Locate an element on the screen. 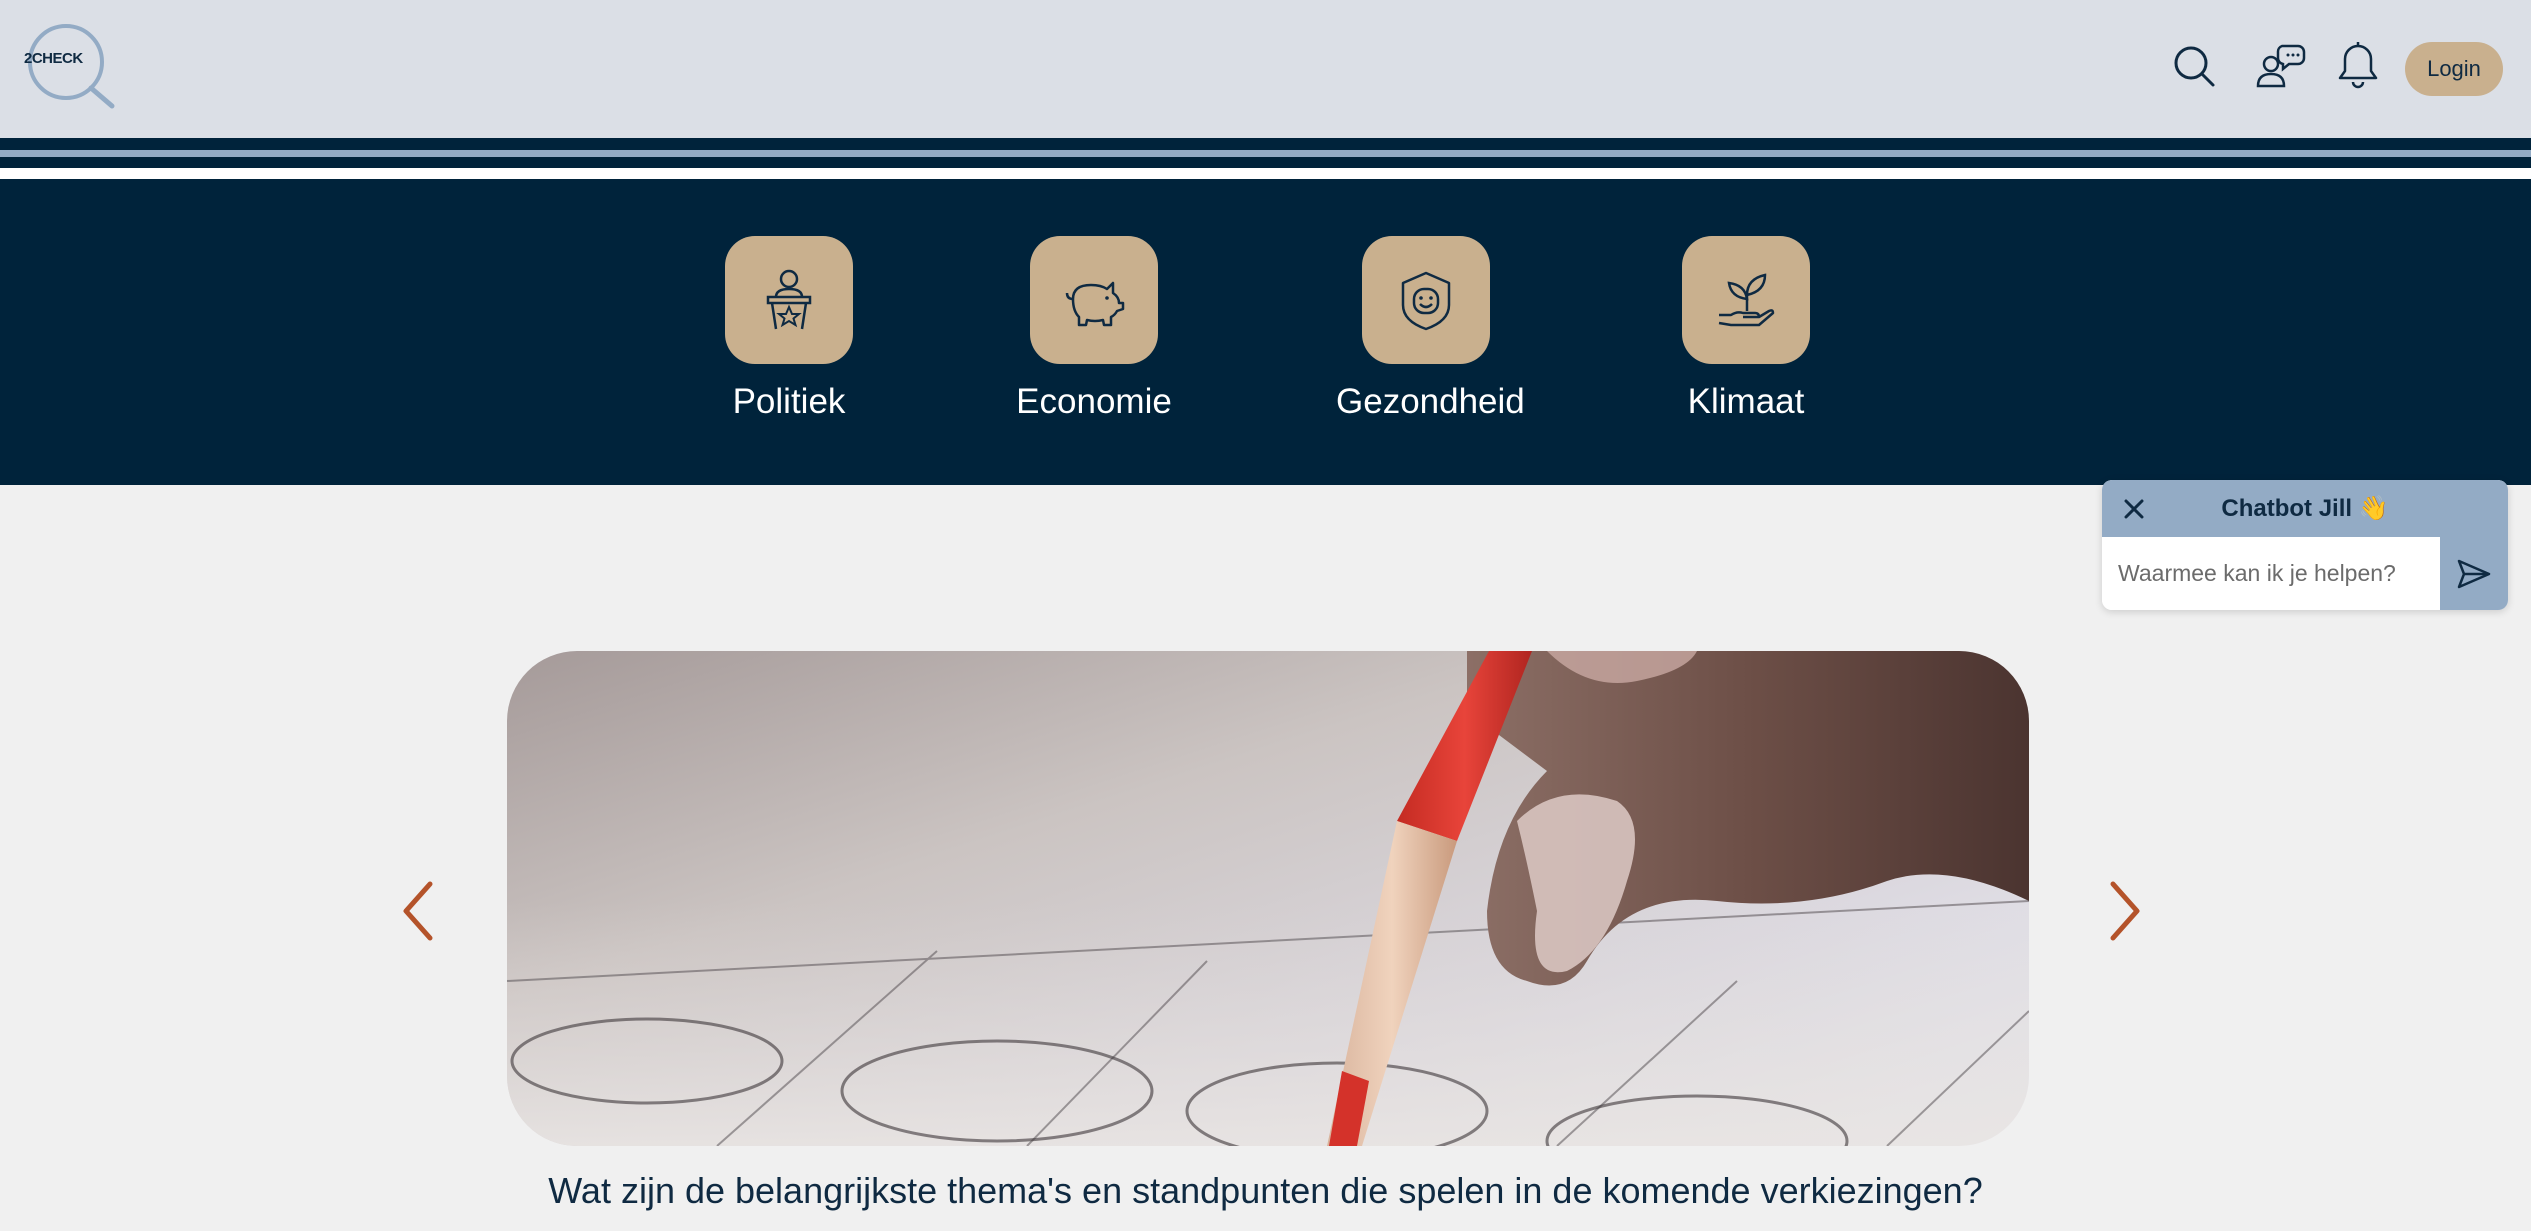 The width and height of the screenshot is (2531, 1231). send-icon is located at coordinates (2474, 573).